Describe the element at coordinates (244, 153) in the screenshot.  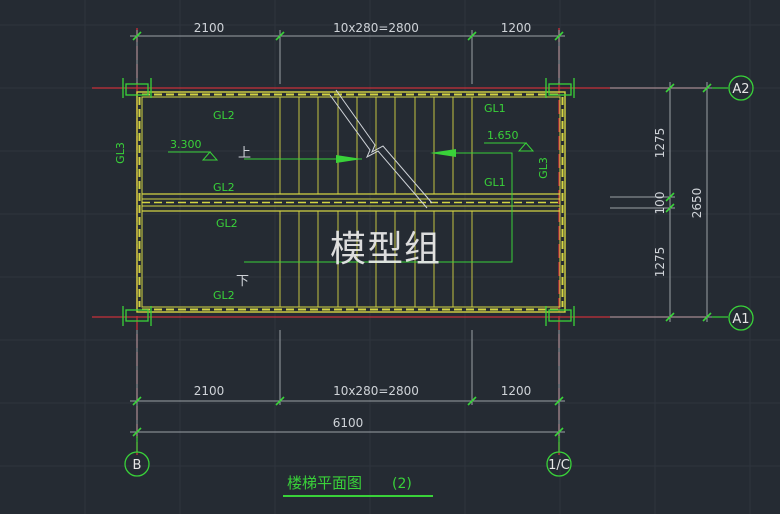
I see `label-up: 上` at that location.